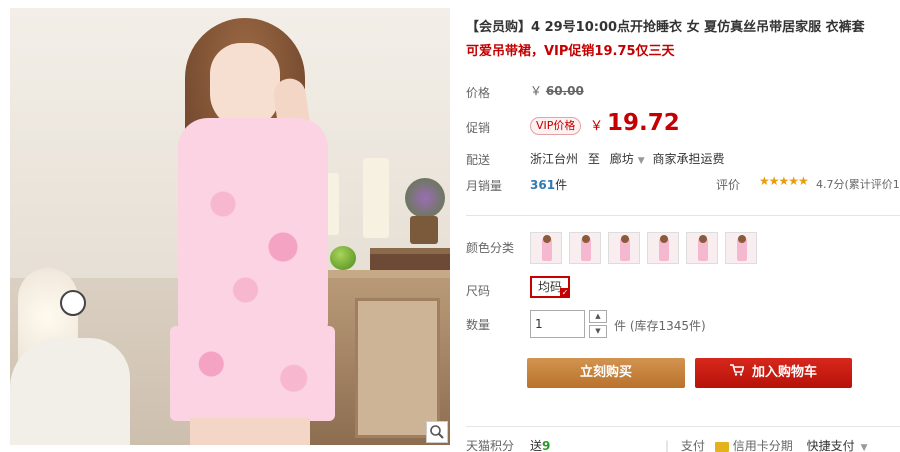  What do you see at coordinates (665, 27) in the screenshot?
I see `product-title: 【会员购】4 29号10:00点开抢睡衣 女 夏仿真丝吊带居家服 衣裤套` at bounding box center [665, 27].